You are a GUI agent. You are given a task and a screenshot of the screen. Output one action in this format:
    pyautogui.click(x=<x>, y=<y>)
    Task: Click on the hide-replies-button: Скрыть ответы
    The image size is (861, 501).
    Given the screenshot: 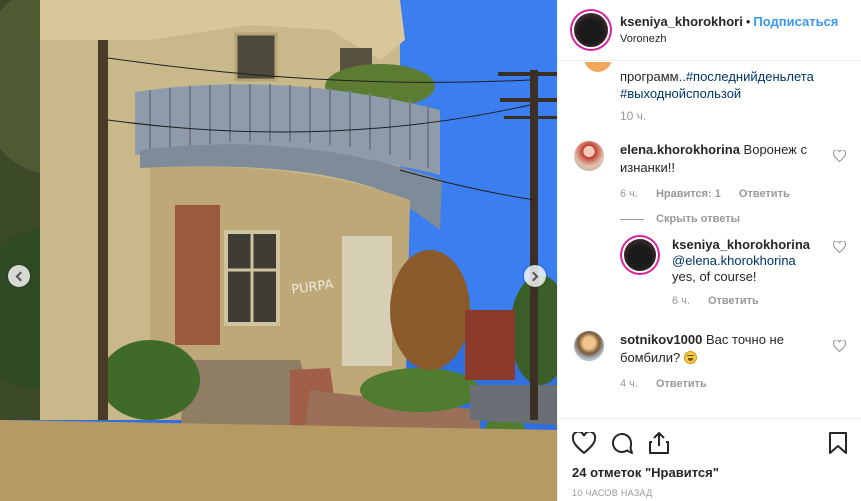 What is the action you would take?
    pyautogui.click(x=733, y=219)
    